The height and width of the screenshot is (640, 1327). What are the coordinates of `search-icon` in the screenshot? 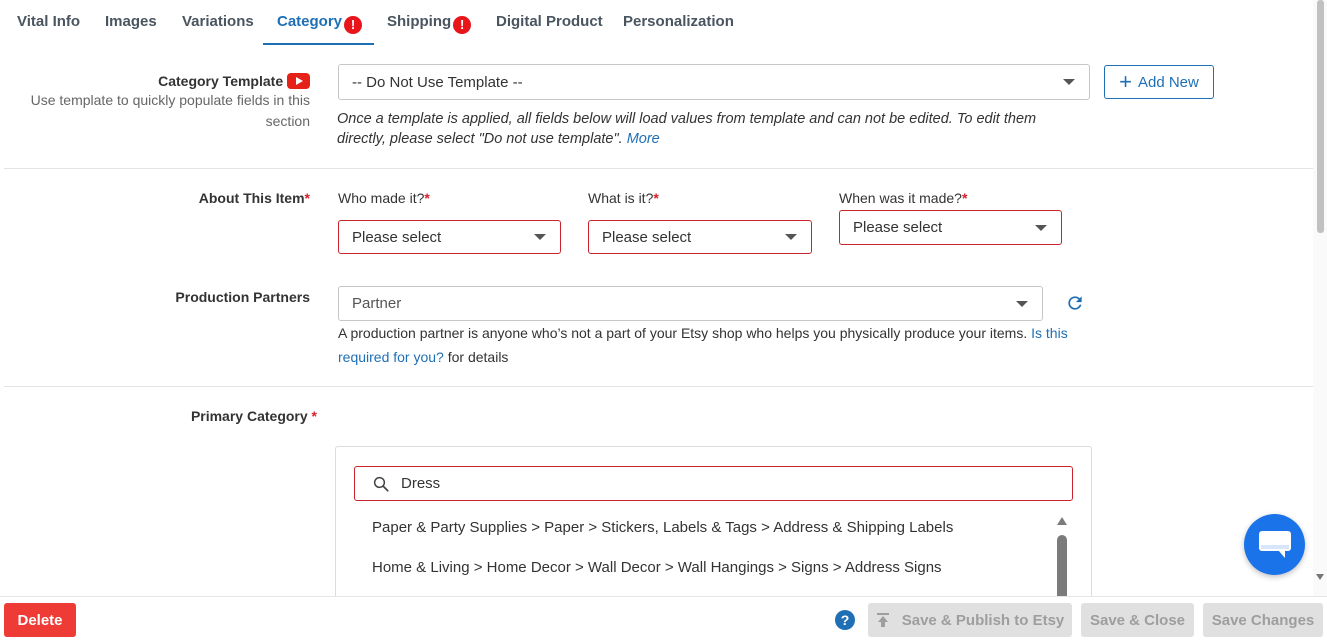 It's located at (381, 484).